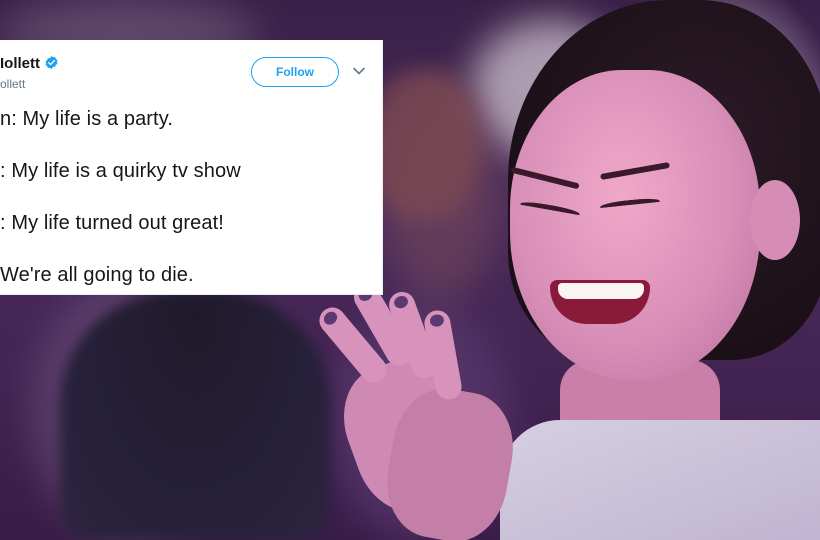 This screenshot has height=540, width=820. I want to click on tweet-text-line: n: My life is a party., so click(86, 119).